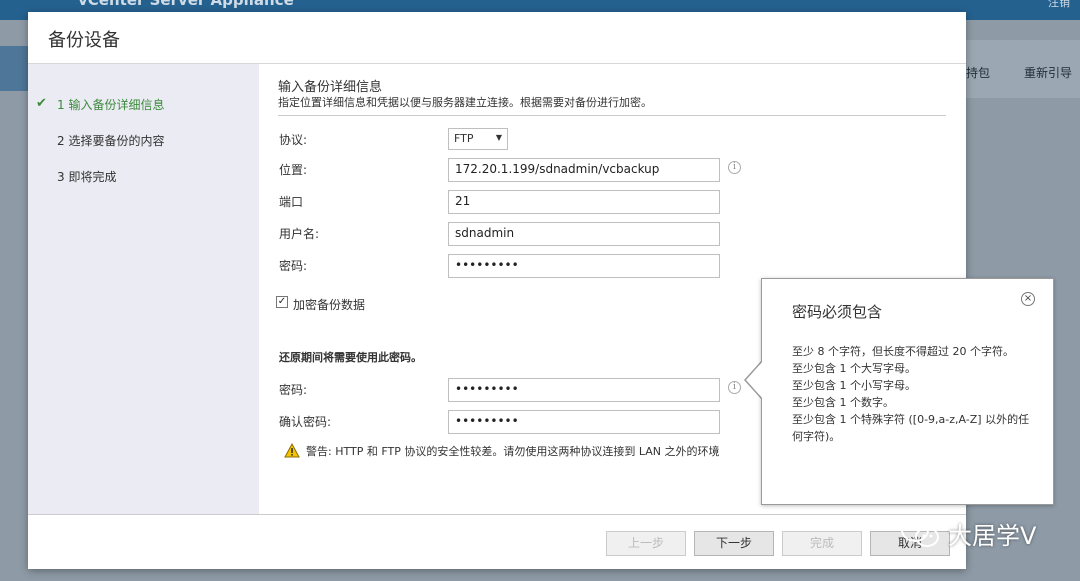  I want to click on tooltip-pointer-fill, so click(754, 380).